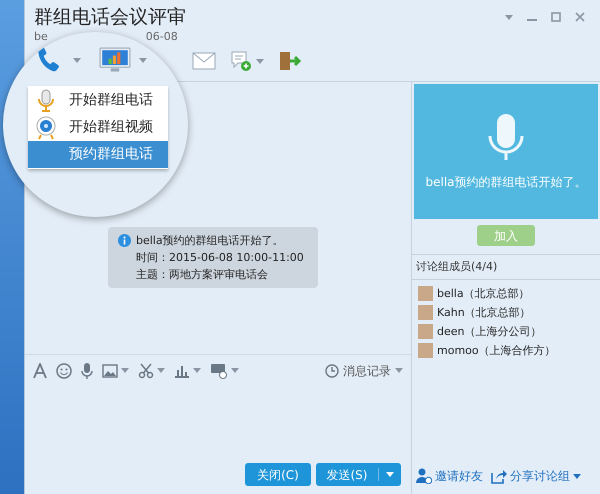 This screenshot has height=494, width=600. What do you see at coordinates (506, 267) in the screenshot?
I see `members-header: 讨论组成员(4/4)` at bounding box center [506, 267].